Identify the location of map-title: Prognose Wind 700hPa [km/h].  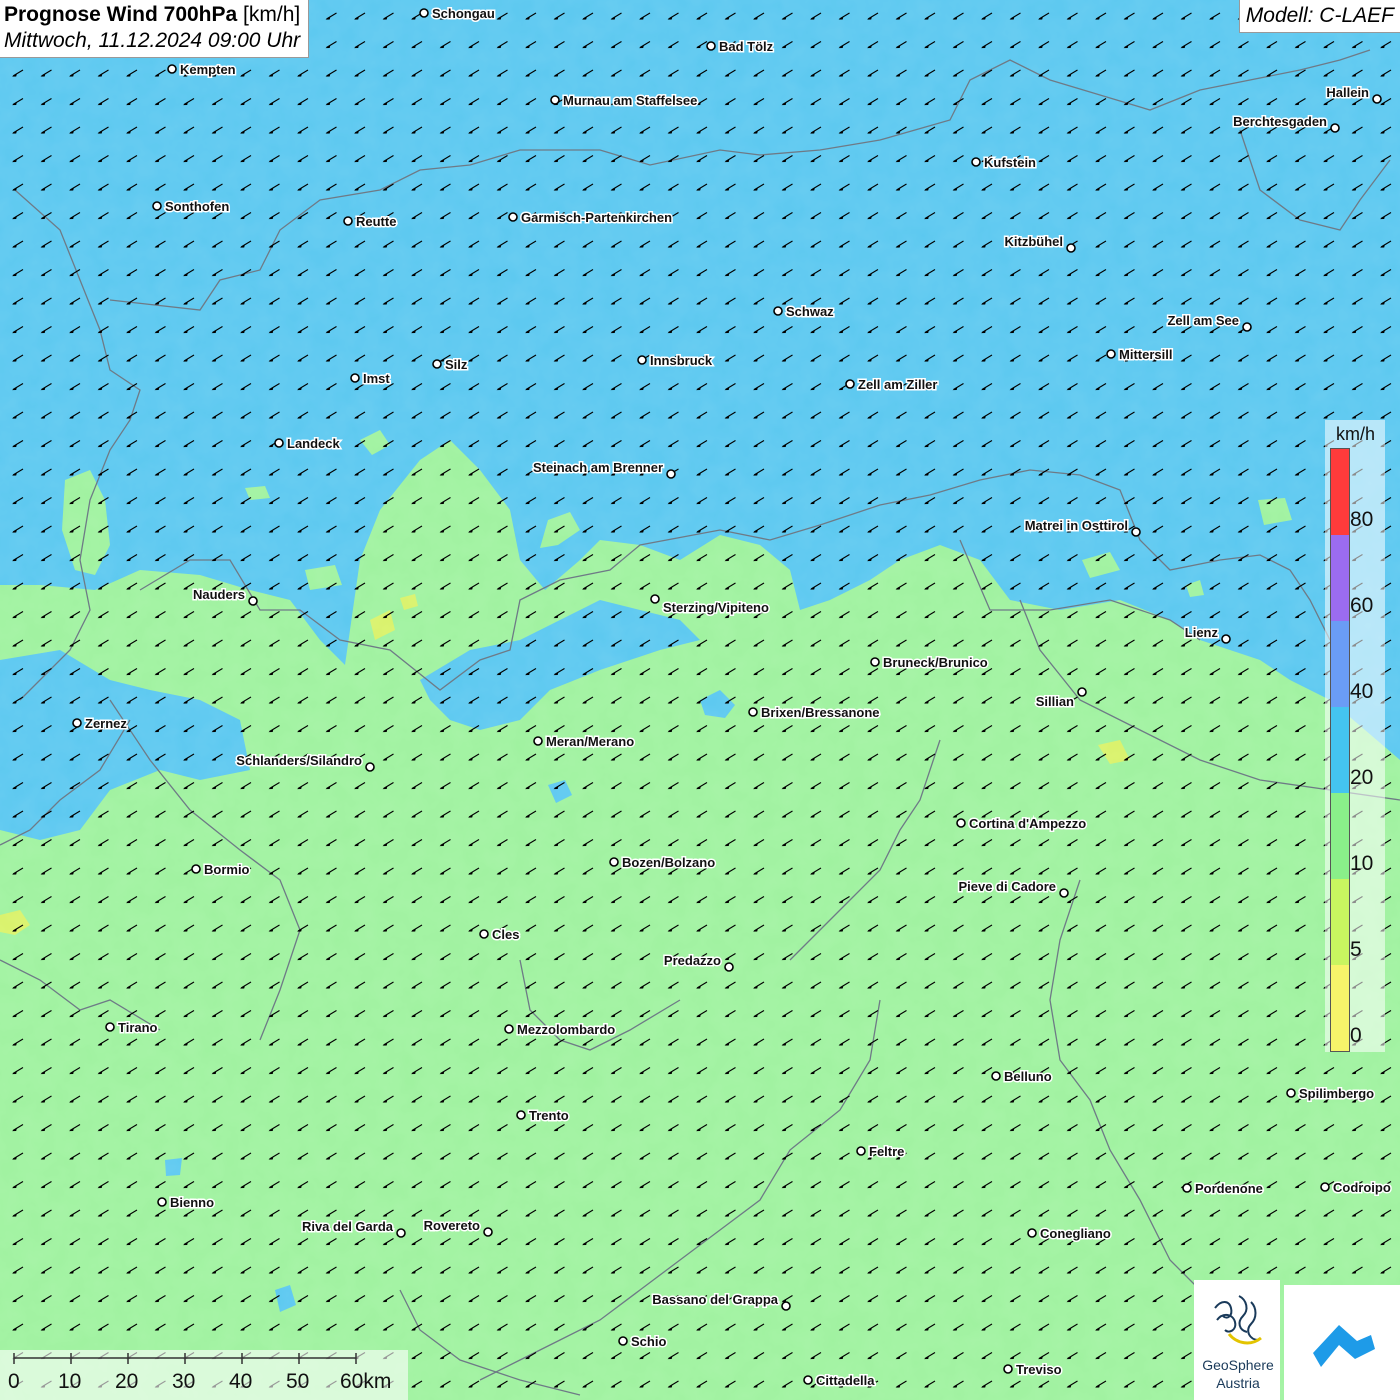
(152, 15).